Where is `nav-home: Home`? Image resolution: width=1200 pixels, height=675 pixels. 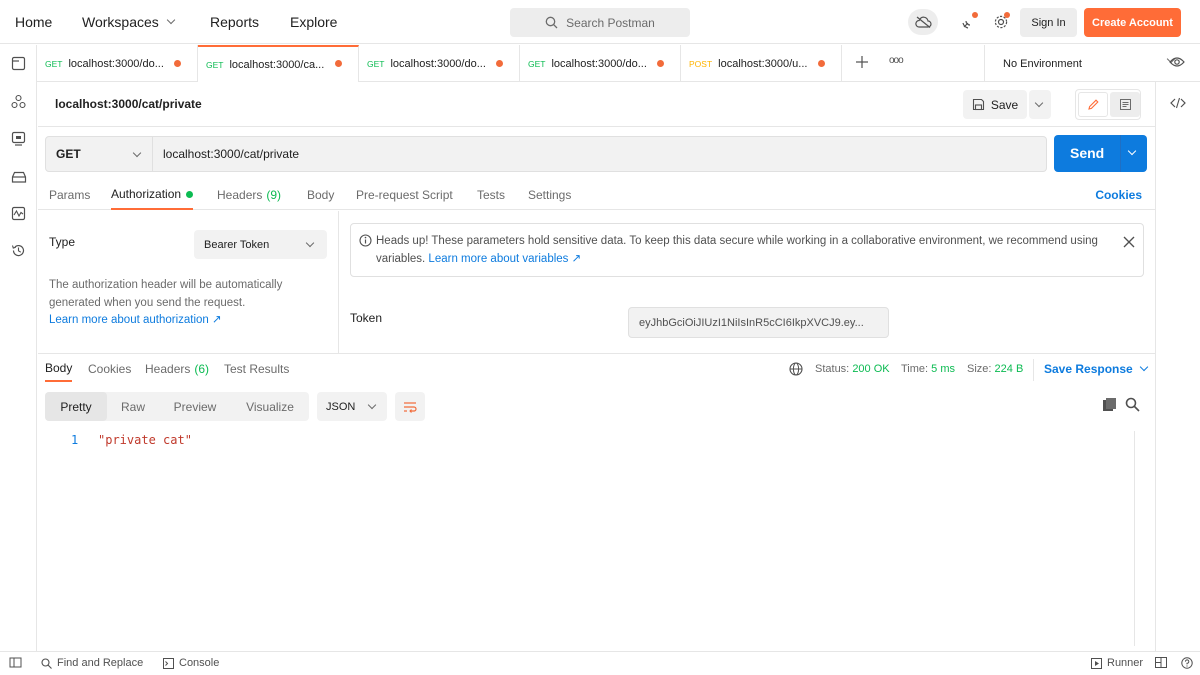
nav-home: Home is located at coordinates (33, 22).